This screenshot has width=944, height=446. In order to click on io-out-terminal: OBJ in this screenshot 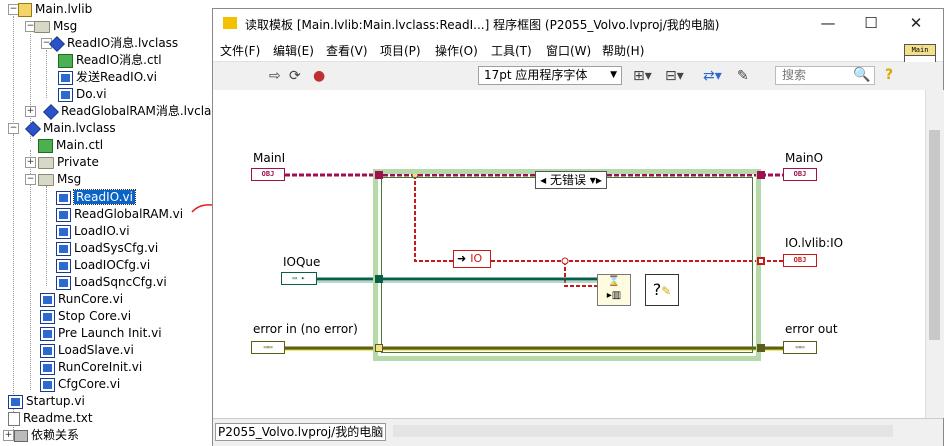, I will do `click(800, 260)`.